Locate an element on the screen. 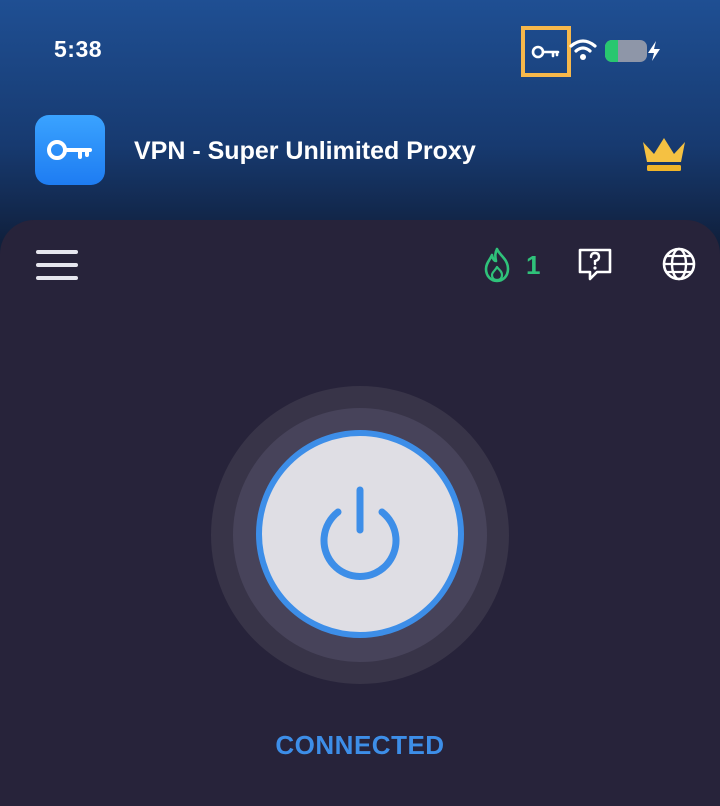 The height and width of the screenshot is (806, 720). vpn-key-icon is located at coordinates (545, 51).